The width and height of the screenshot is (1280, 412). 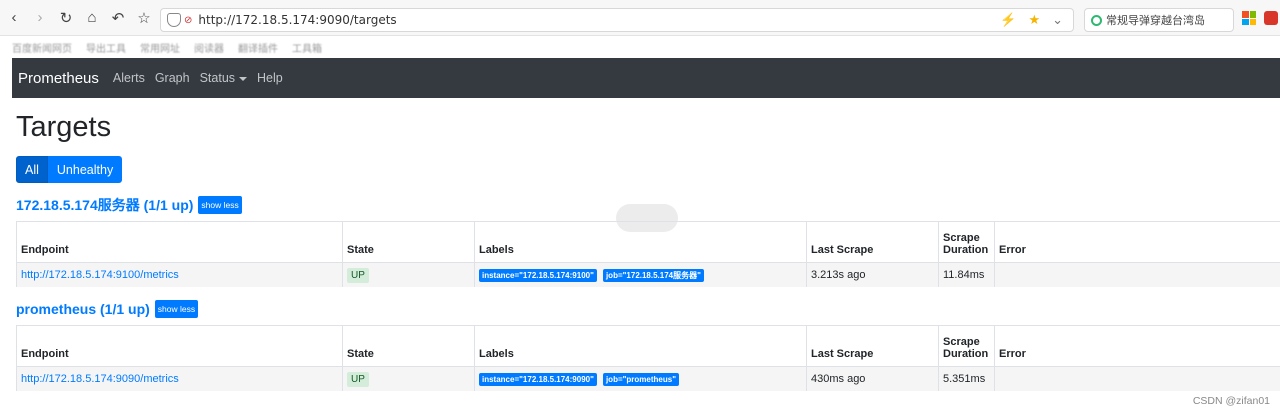 What do you see at coordinates (92, 18) in the screenshot?
I see `home-icon: ⌂` at bounding box center [92, 18].